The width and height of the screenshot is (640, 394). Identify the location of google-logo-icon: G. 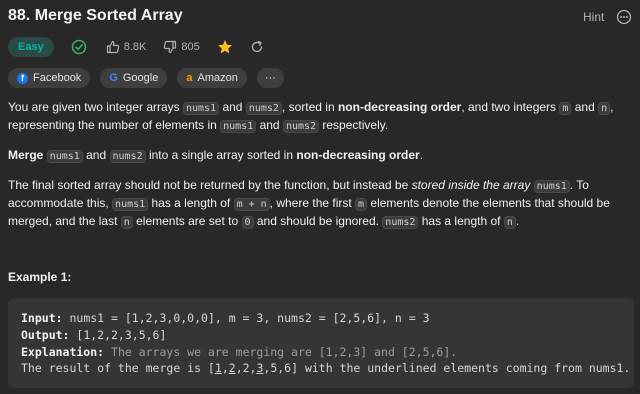
(113, 78).